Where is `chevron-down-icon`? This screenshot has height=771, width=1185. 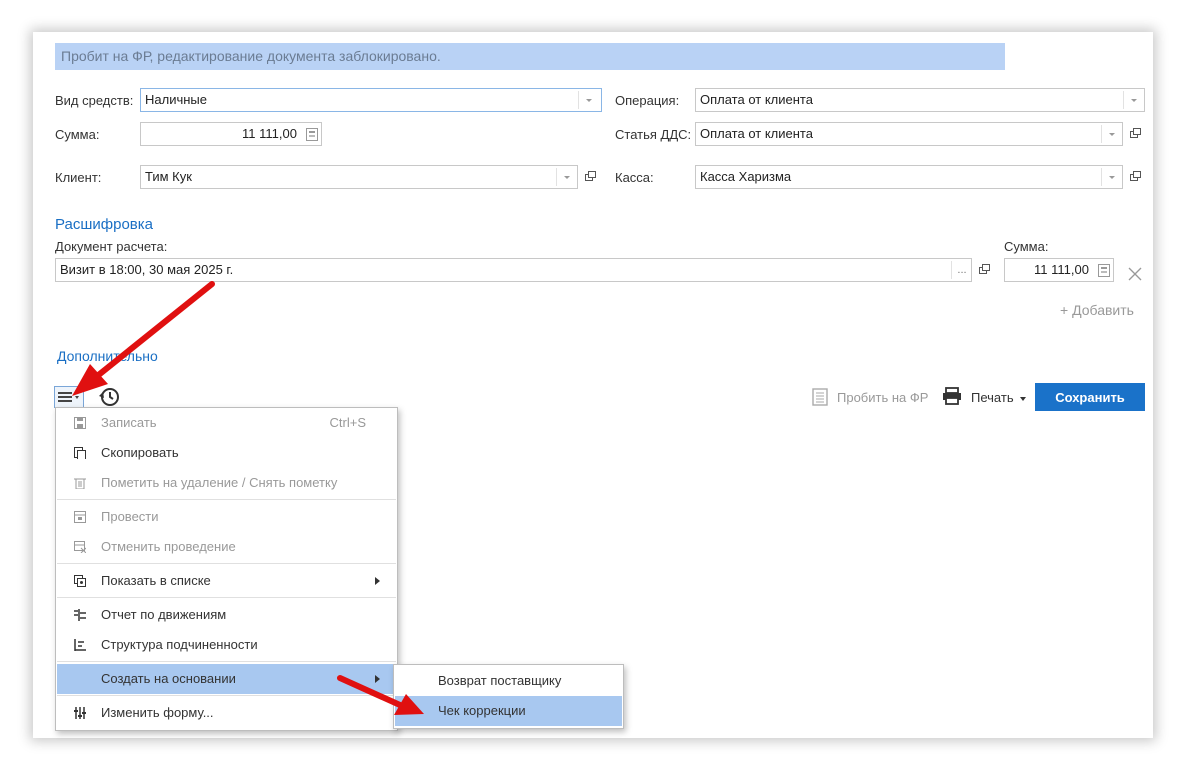 chevron-down-icon is located at coordinates (1023, 398).